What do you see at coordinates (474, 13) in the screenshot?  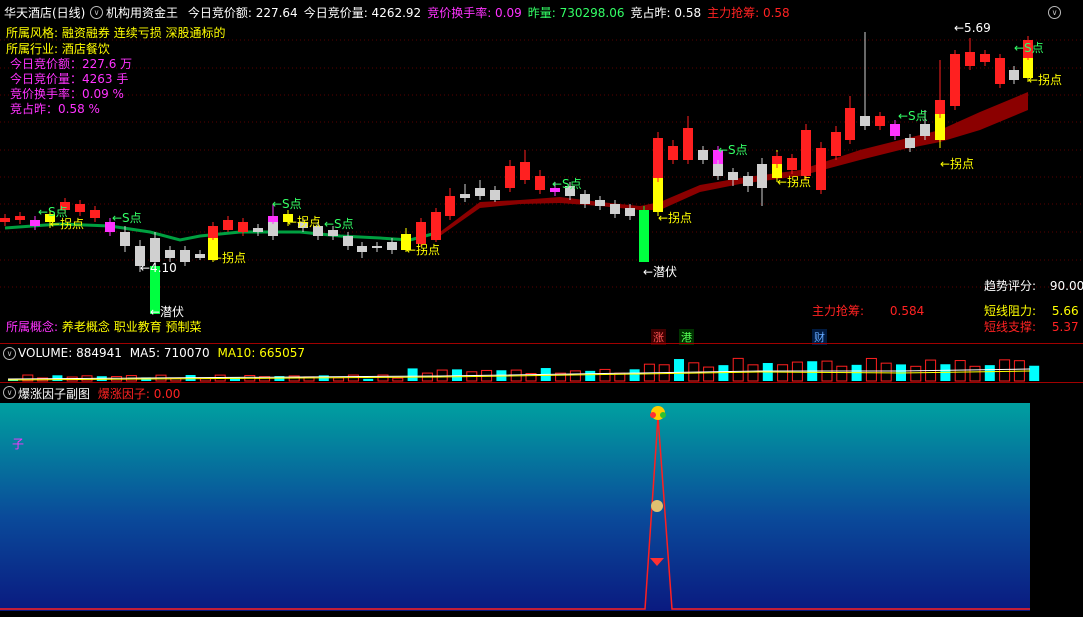 I see `header-item-2: 竞价换手率: 0.09` at bounding box center [474, 13].